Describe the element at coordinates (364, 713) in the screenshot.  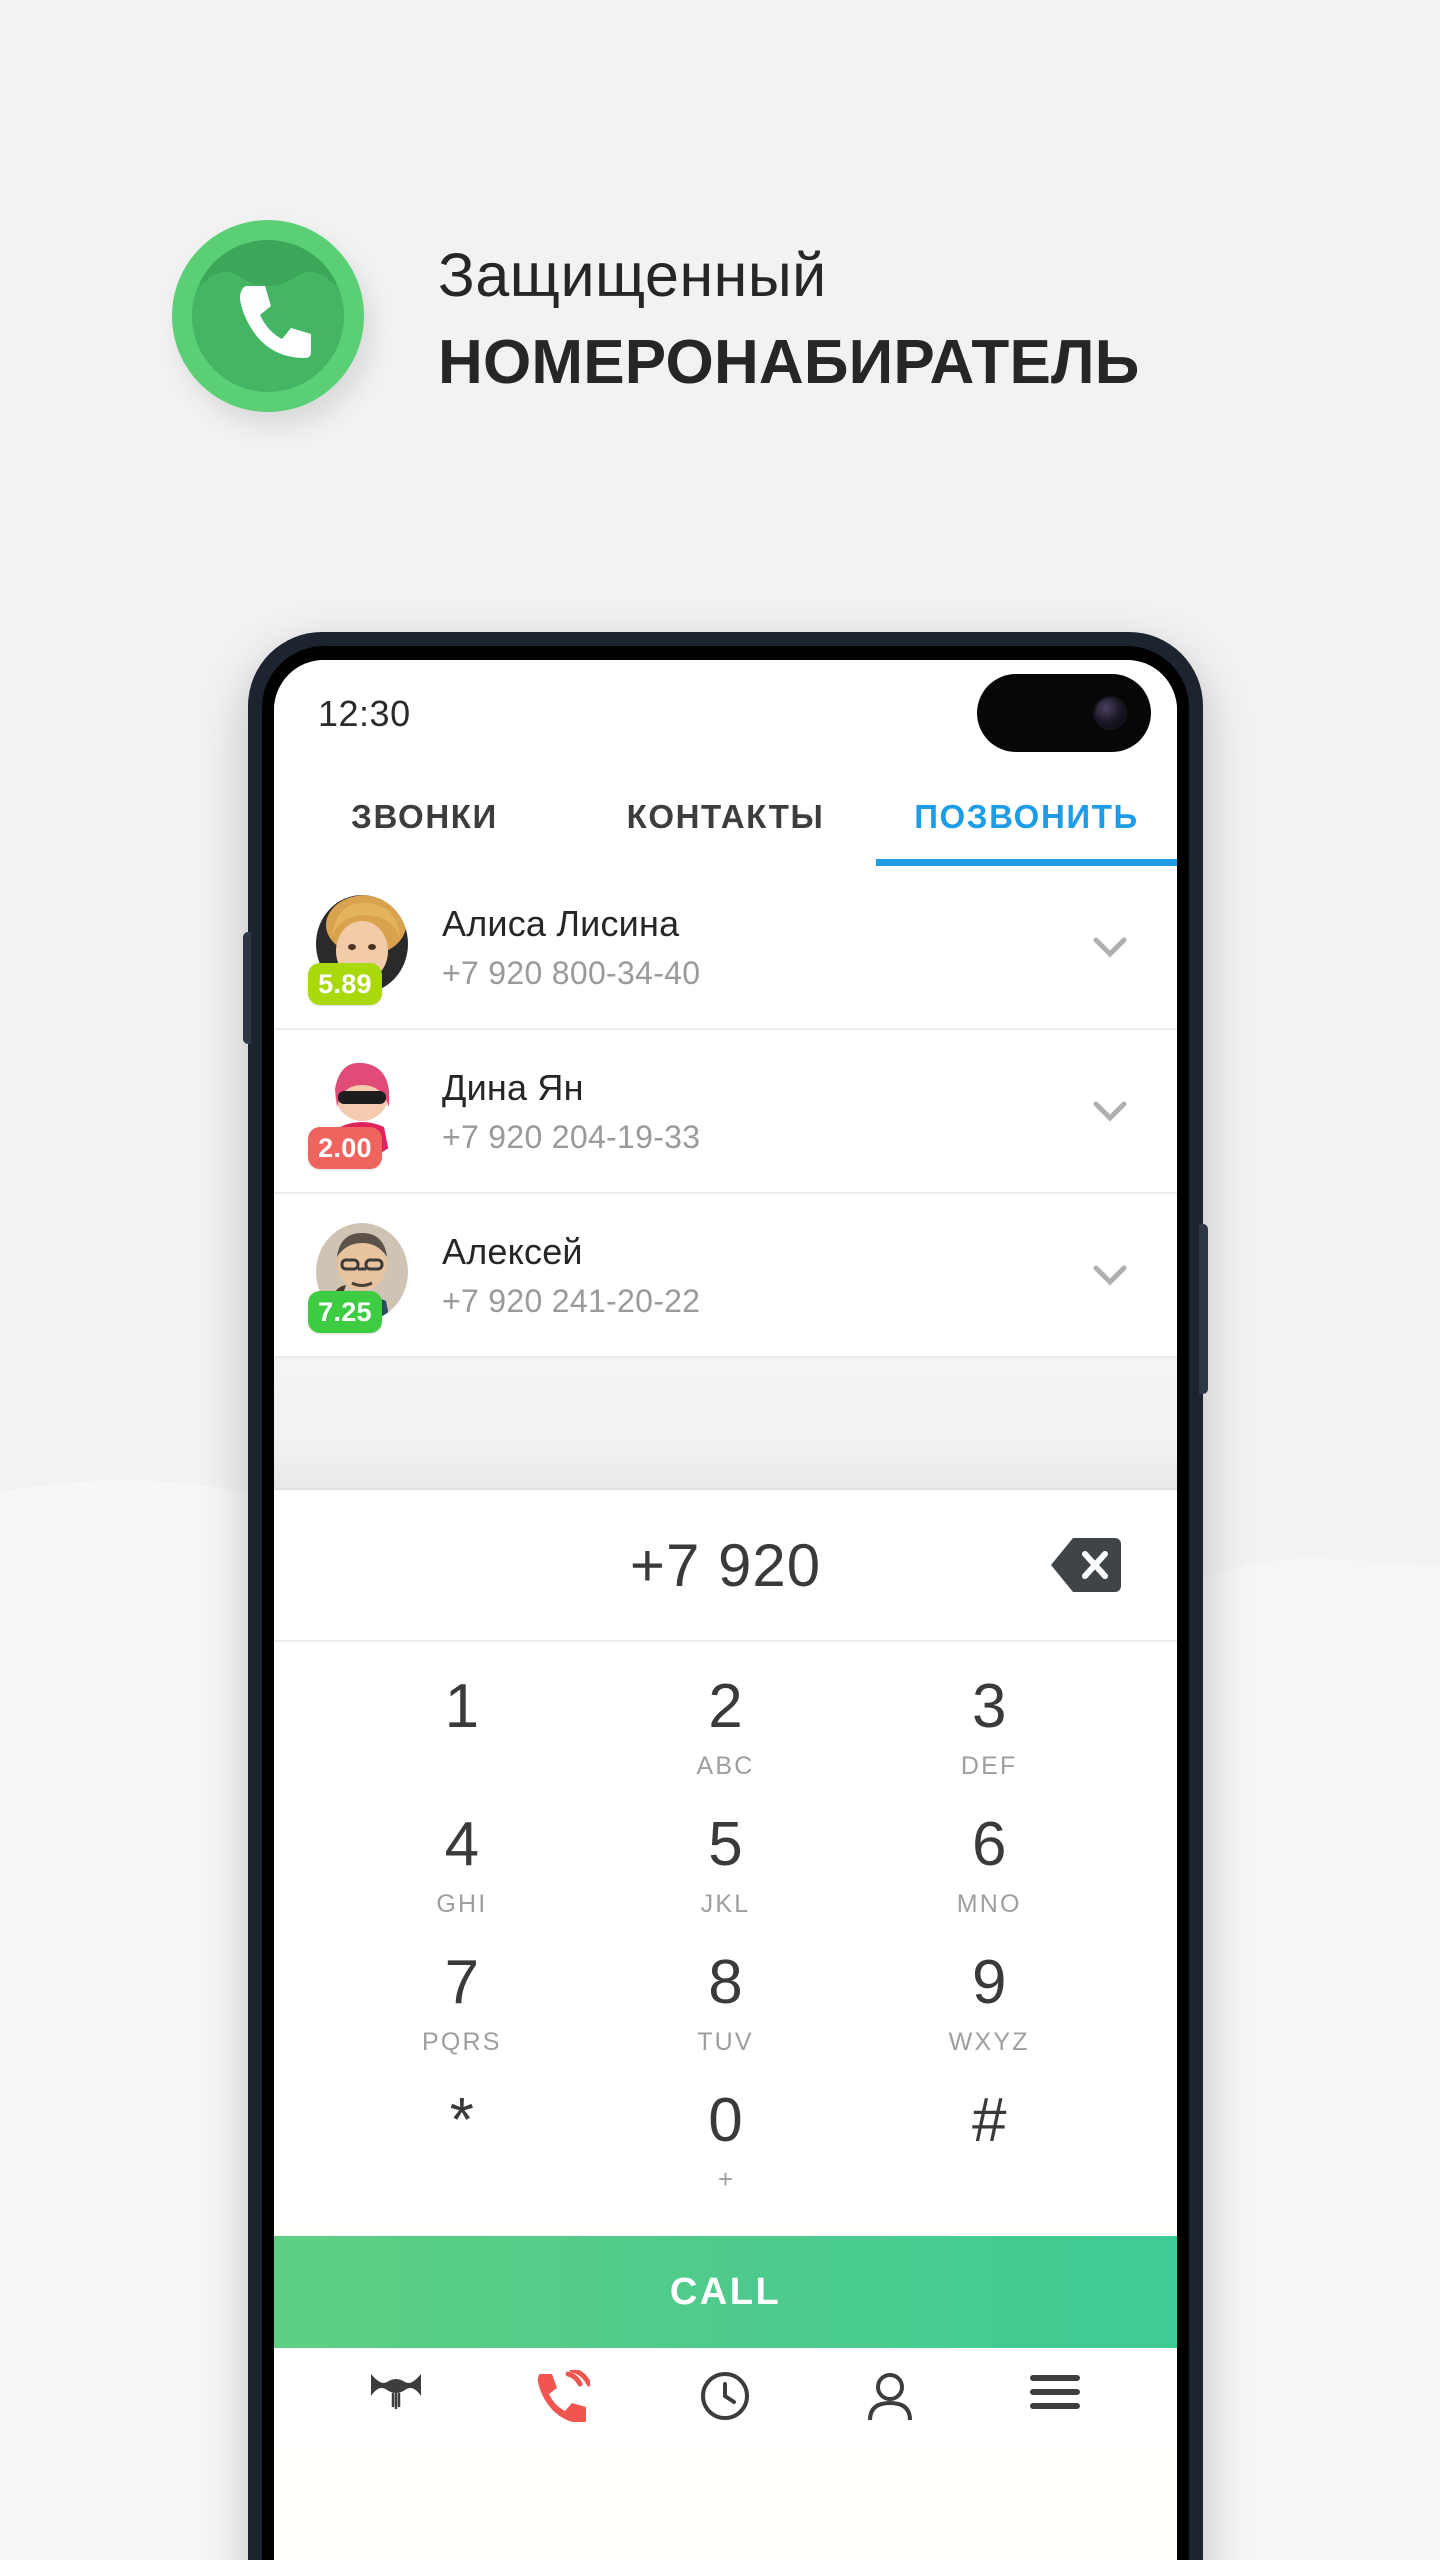
I see `status-clock: 12:30` at that location.